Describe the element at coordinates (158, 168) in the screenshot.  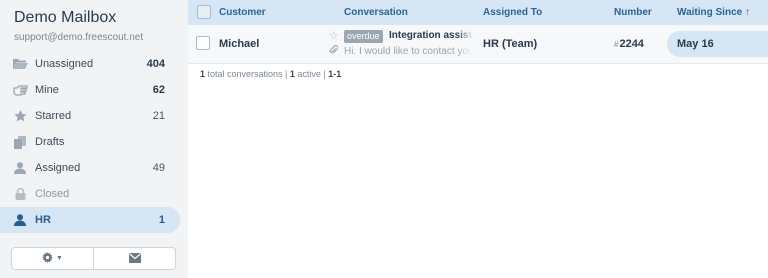
I see `folder-count: 49` at that location.